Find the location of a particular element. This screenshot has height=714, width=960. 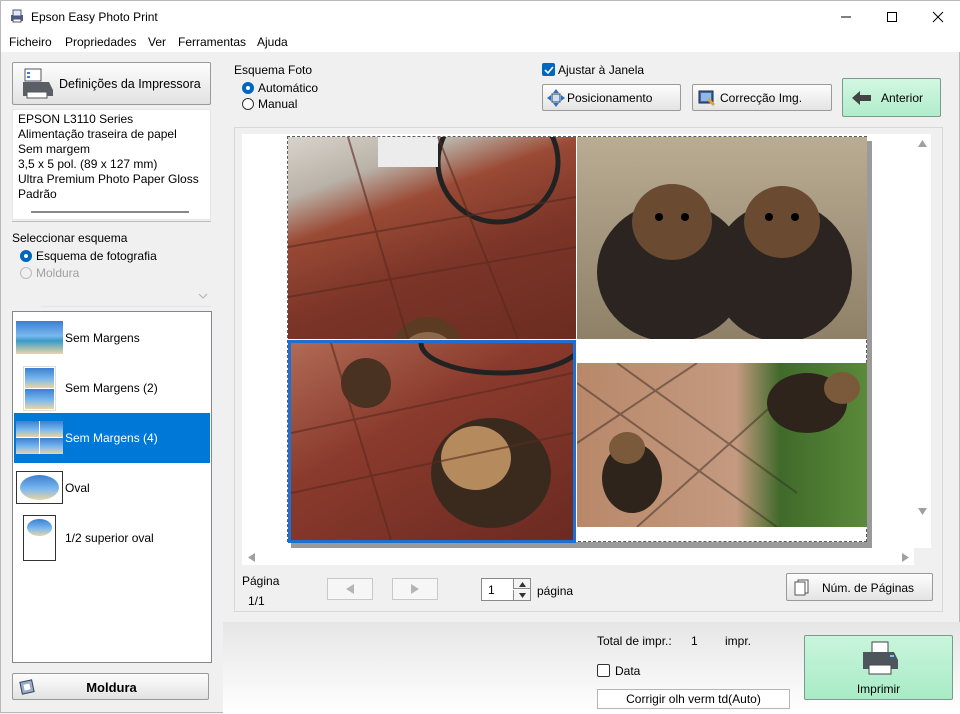

printer-info-line: Sem margem is located at coordinates (54, 149).